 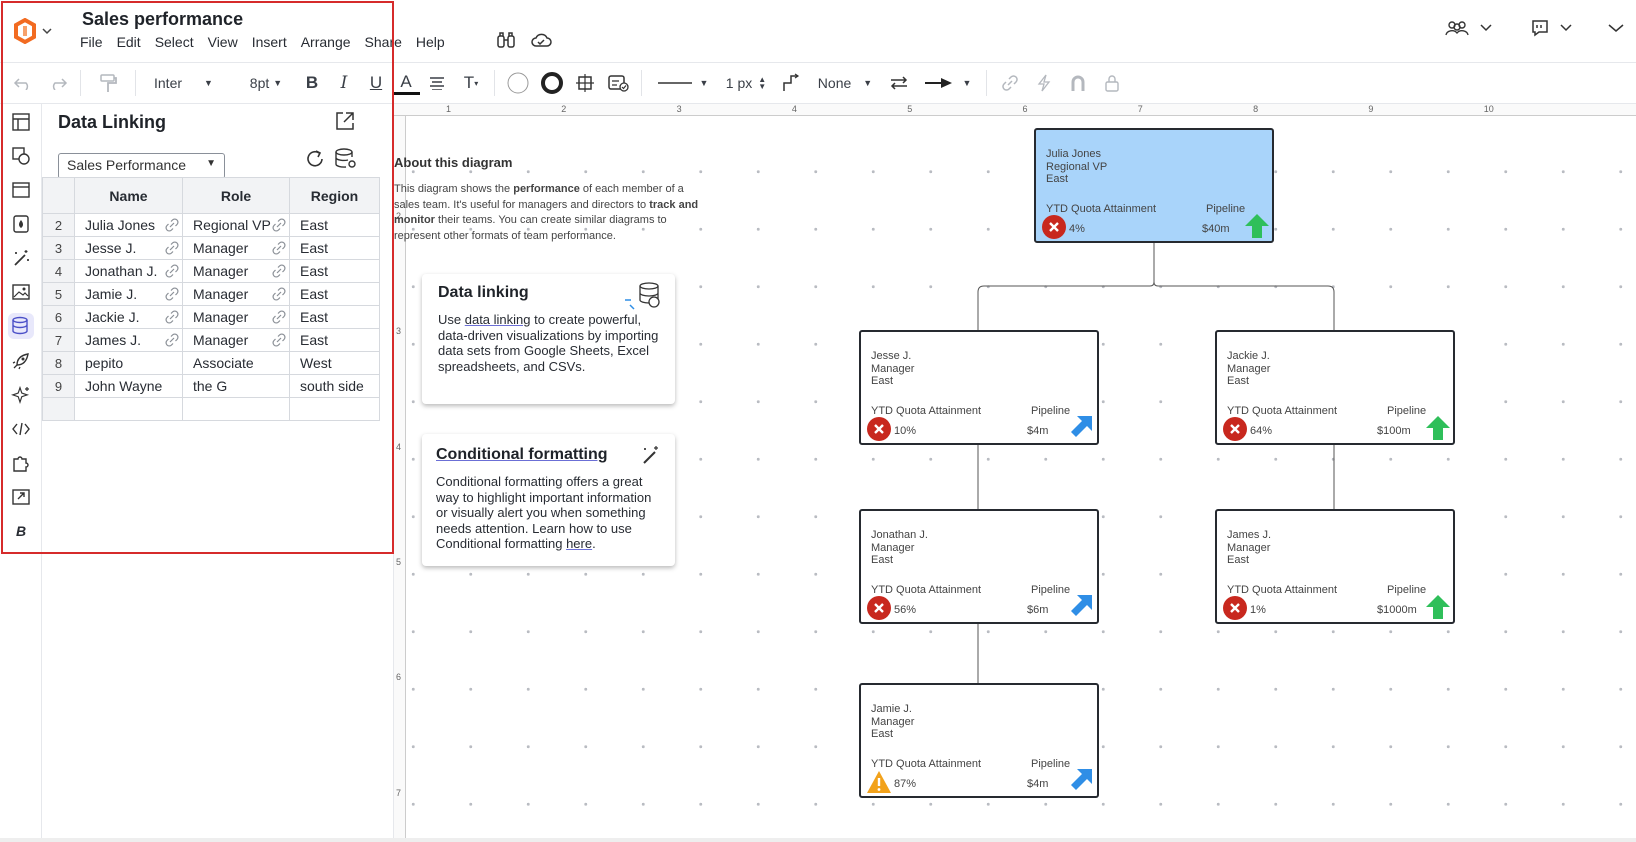 What do you see at coordinates (791, 83) in the screenshot?
I see `line-shape-icon` at bounding box center [791, 83].